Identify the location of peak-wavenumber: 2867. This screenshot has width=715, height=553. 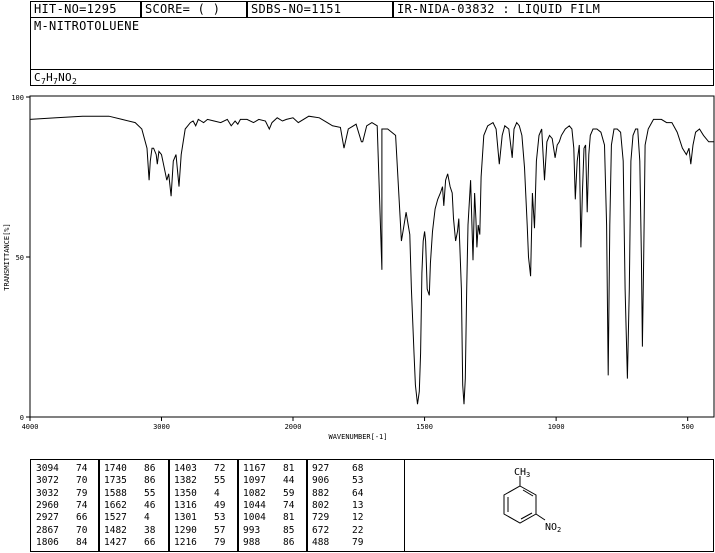
(47, 530).